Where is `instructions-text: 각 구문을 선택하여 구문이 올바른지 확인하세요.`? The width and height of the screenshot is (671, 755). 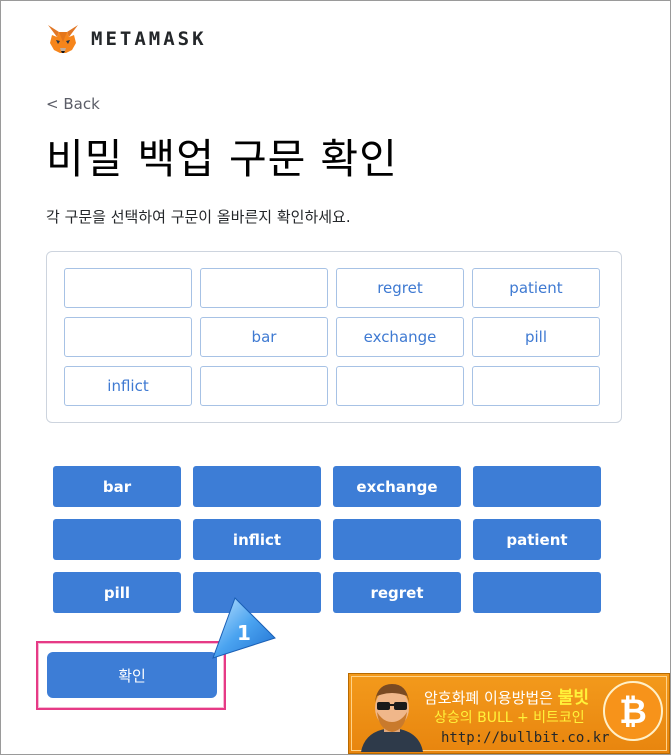
instructions-text: 각 구문을 선택하여 구문이 올바른지 확인하세요. is located at coordinates (198, 217).